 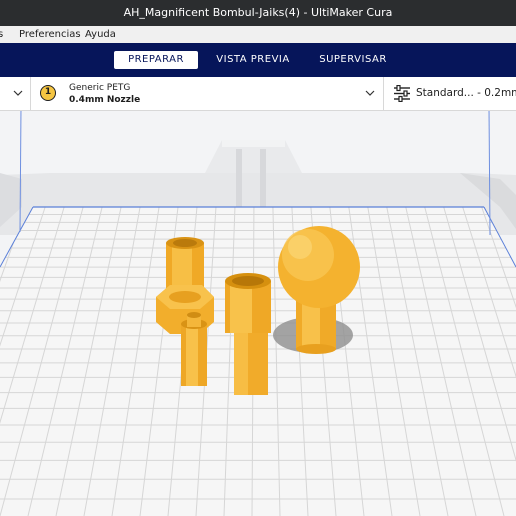 I want to click on print-settings-panel: Standard... - 0.2mm, so click(x=450, y=94).